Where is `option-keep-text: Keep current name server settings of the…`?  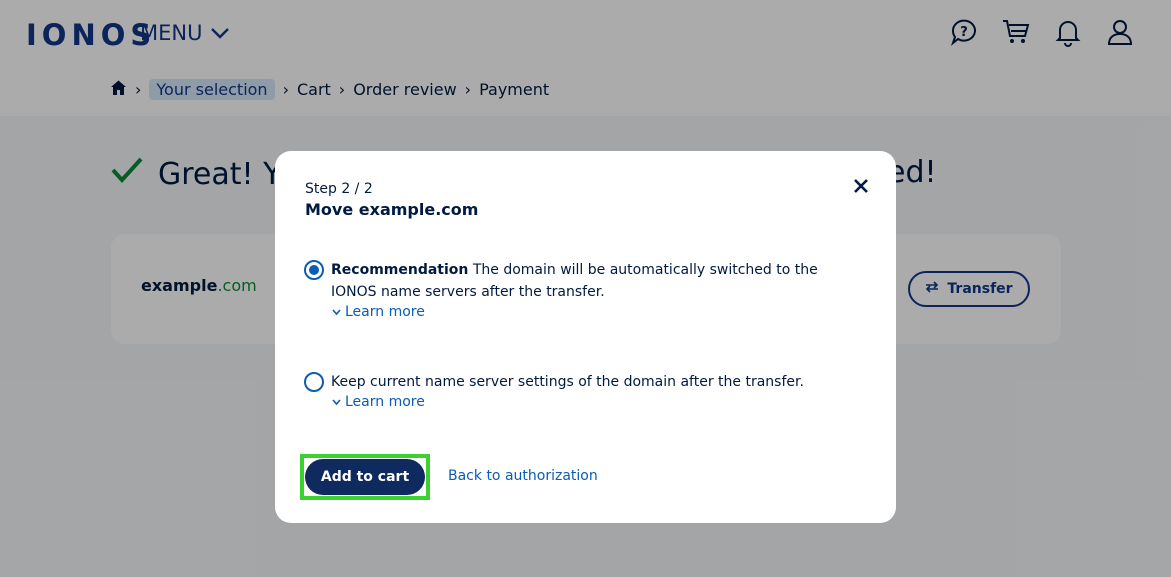
option-keep-text: Keep current name server settings of the… is located at coordinates (567, 382).